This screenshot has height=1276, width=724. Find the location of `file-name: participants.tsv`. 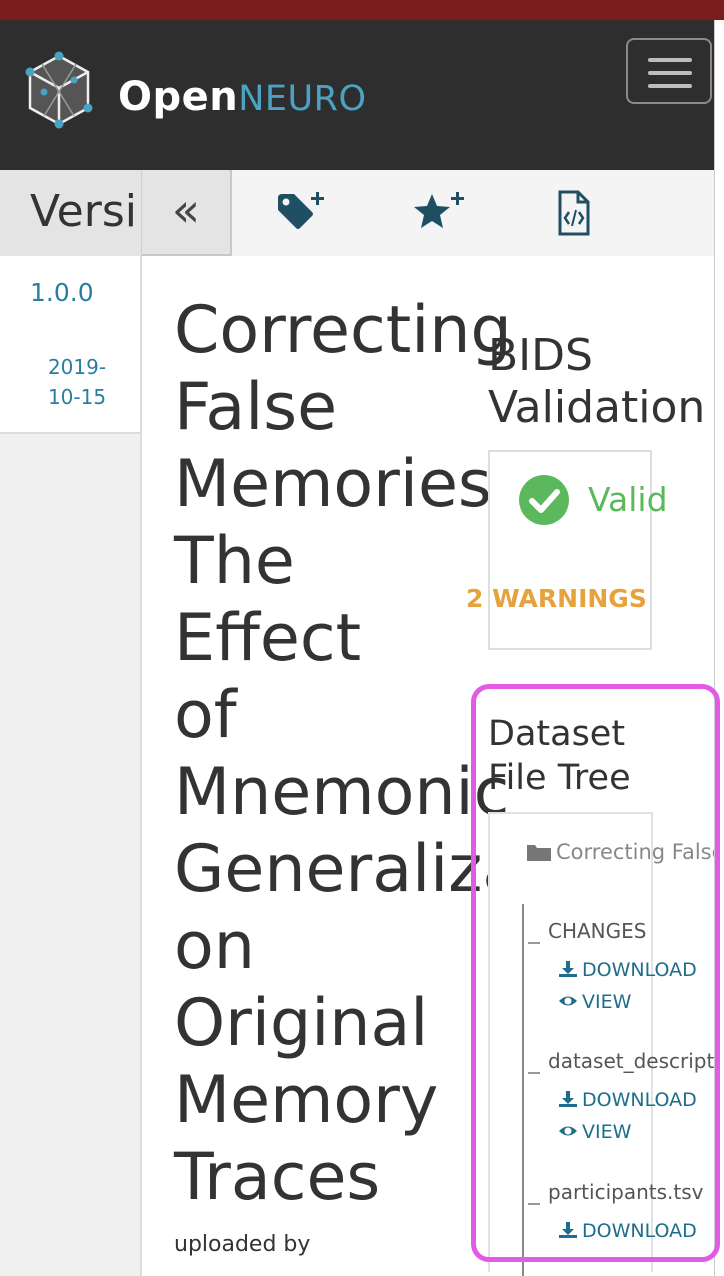

file-name: participants.tsv is located at coordinates (626, 1192).